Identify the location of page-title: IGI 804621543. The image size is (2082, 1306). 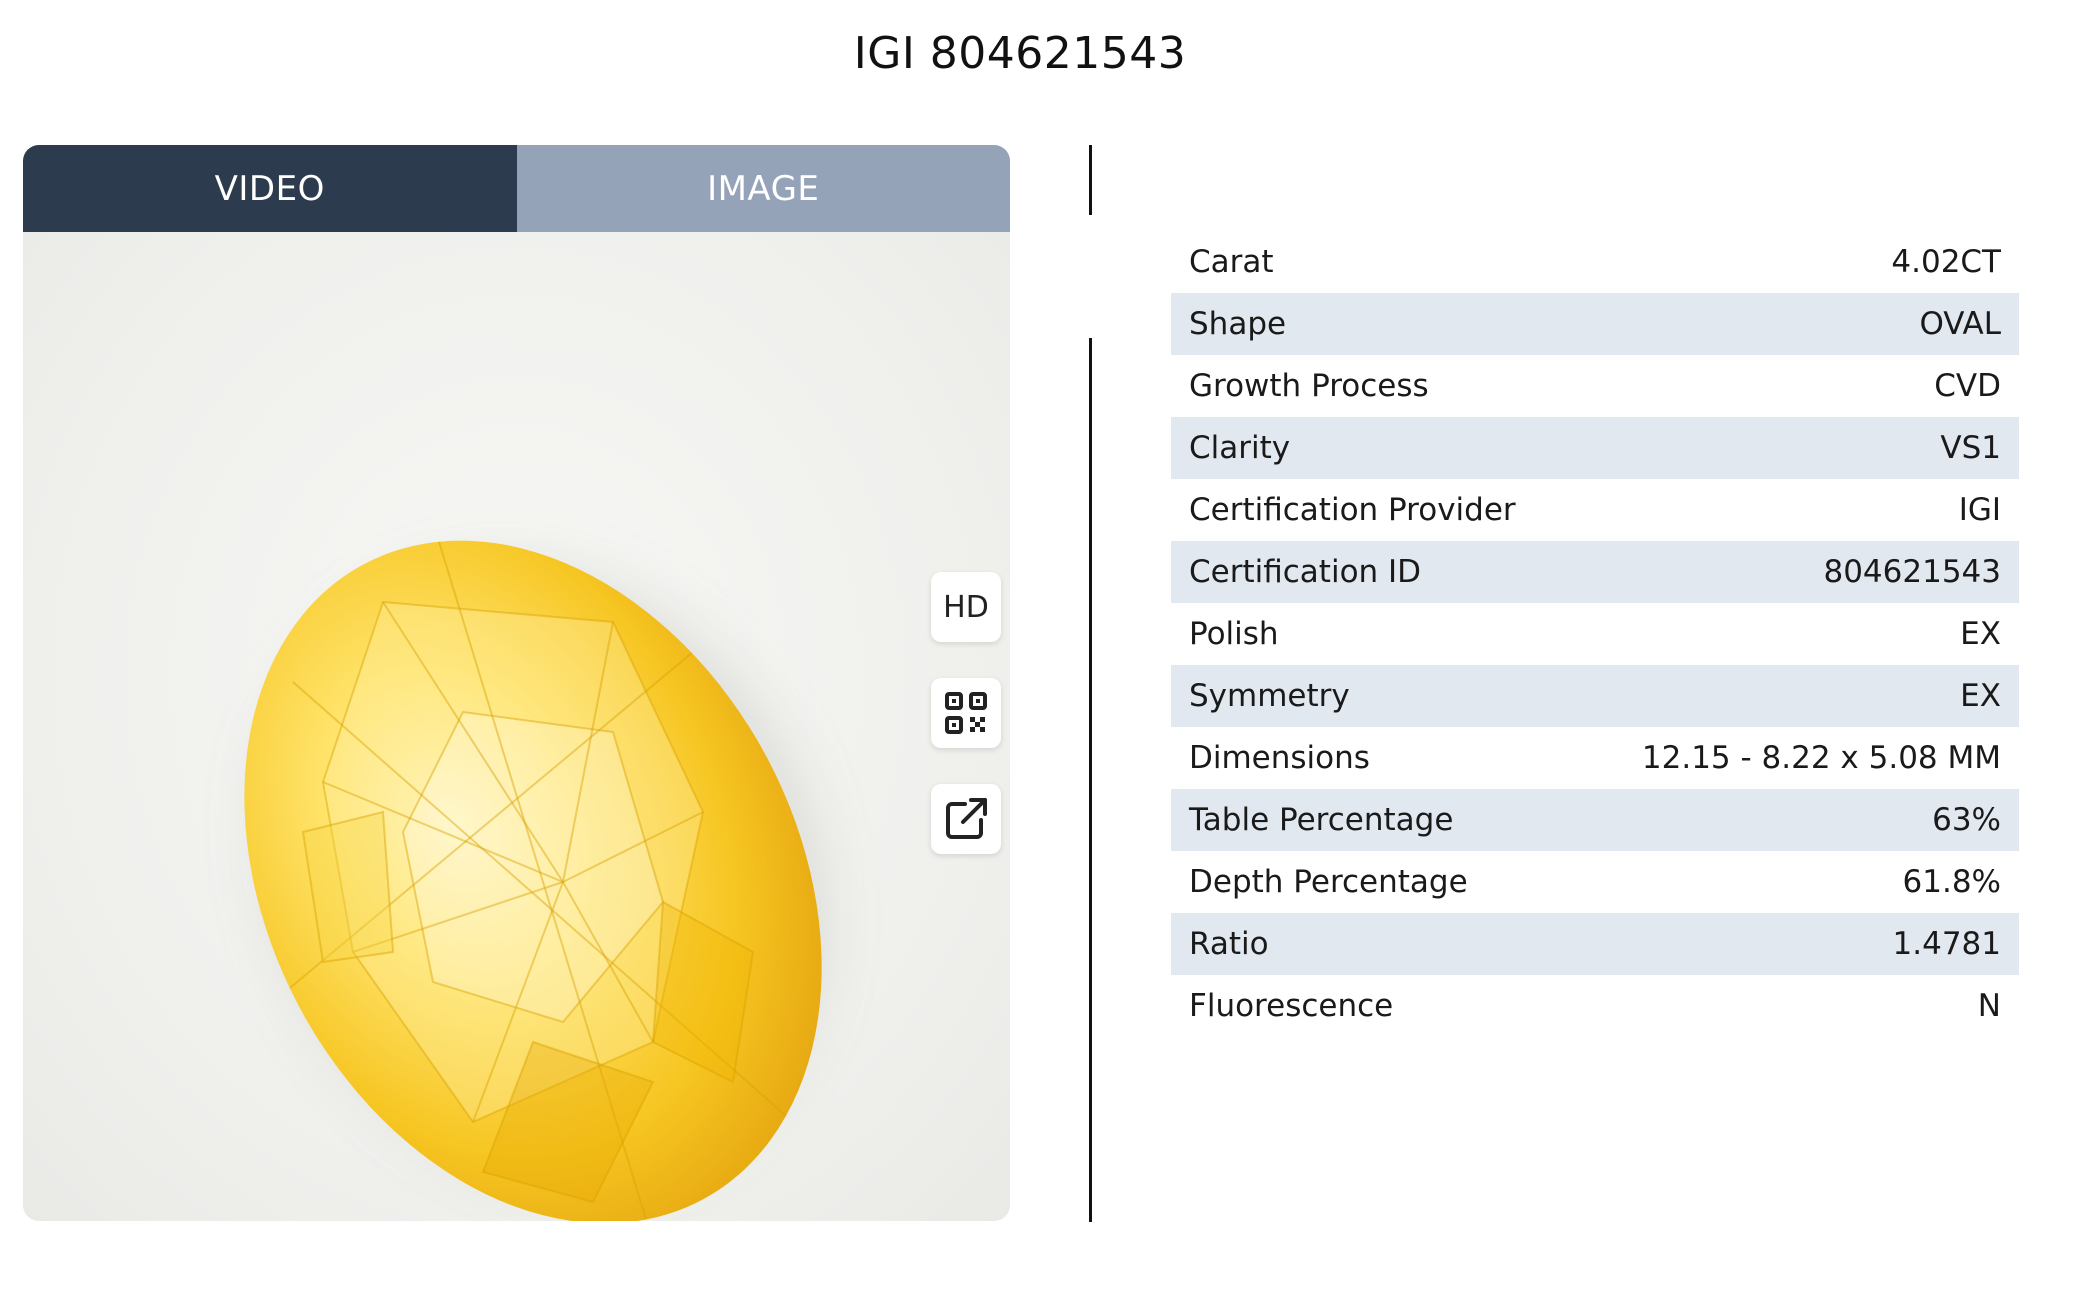
(1020, 53).